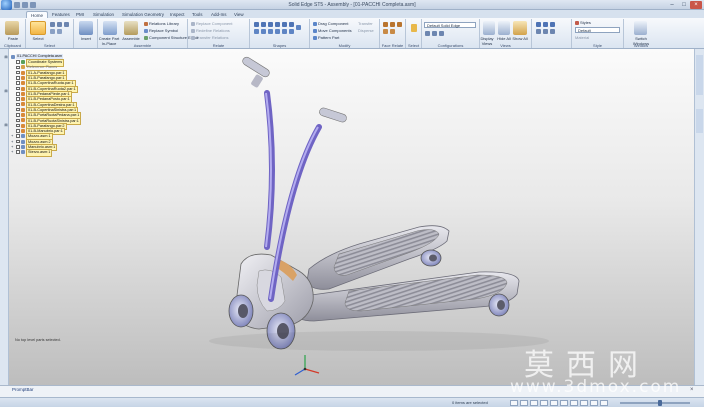 This screenshot has height=407, width=704. What do you see at coordinates (640, 28) in the screenshot?
I see `switch-windows-icon` at bounding box center [640, 28].